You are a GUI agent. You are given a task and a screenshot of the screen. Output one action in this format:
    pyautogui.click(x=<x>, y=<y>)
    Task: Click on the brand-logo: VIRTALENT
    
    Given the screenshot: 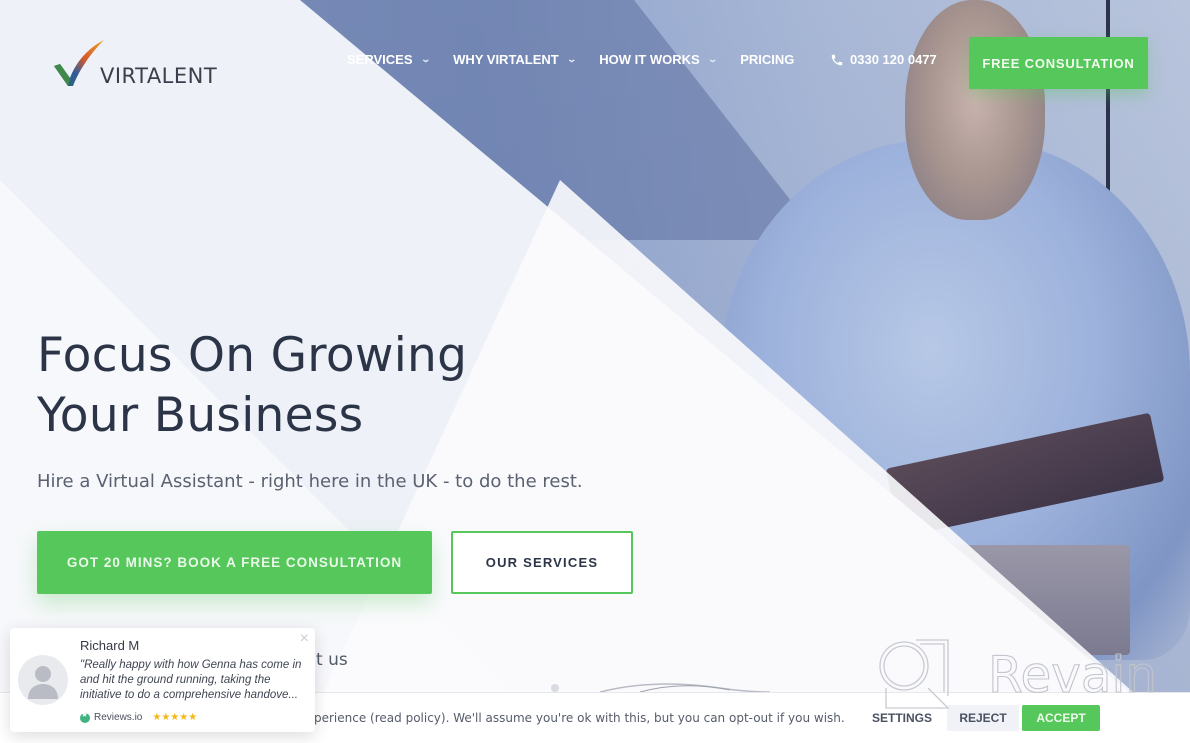 What is the action you would take?
    pyautogui.click(x=134, y=63)
    